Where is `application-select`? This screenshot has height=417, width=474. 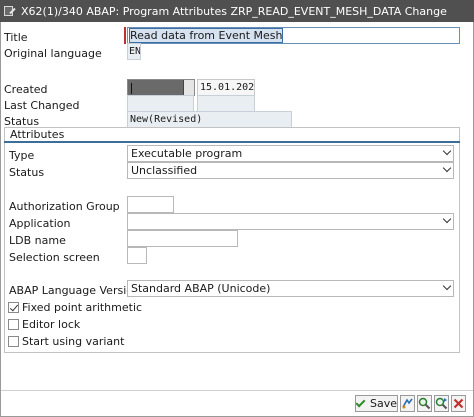
application-select is located at coordinates (290, 221).